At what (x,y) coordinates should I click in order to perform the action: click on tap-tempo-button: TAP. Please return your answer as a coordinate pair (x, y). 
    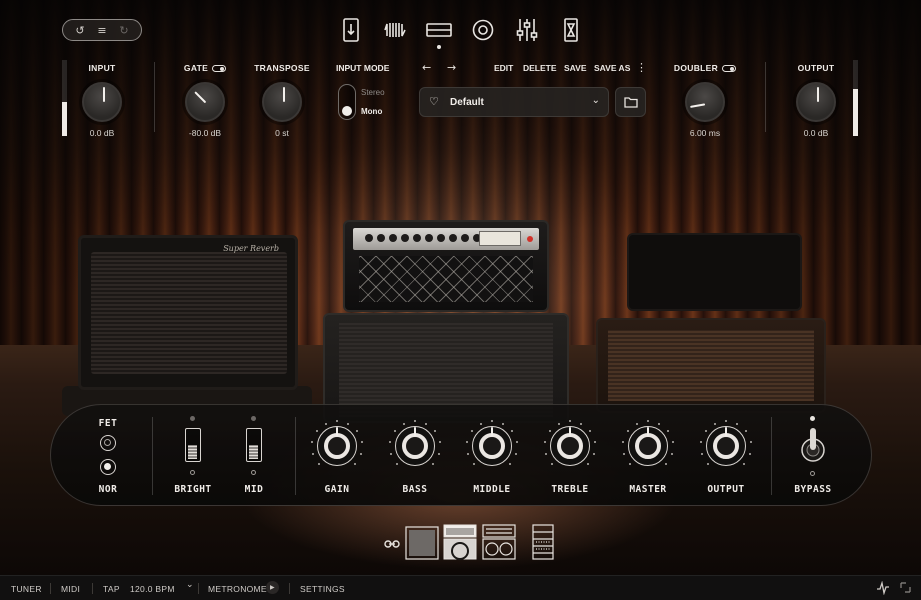
    Looking at the image, I should click on (111, 589).